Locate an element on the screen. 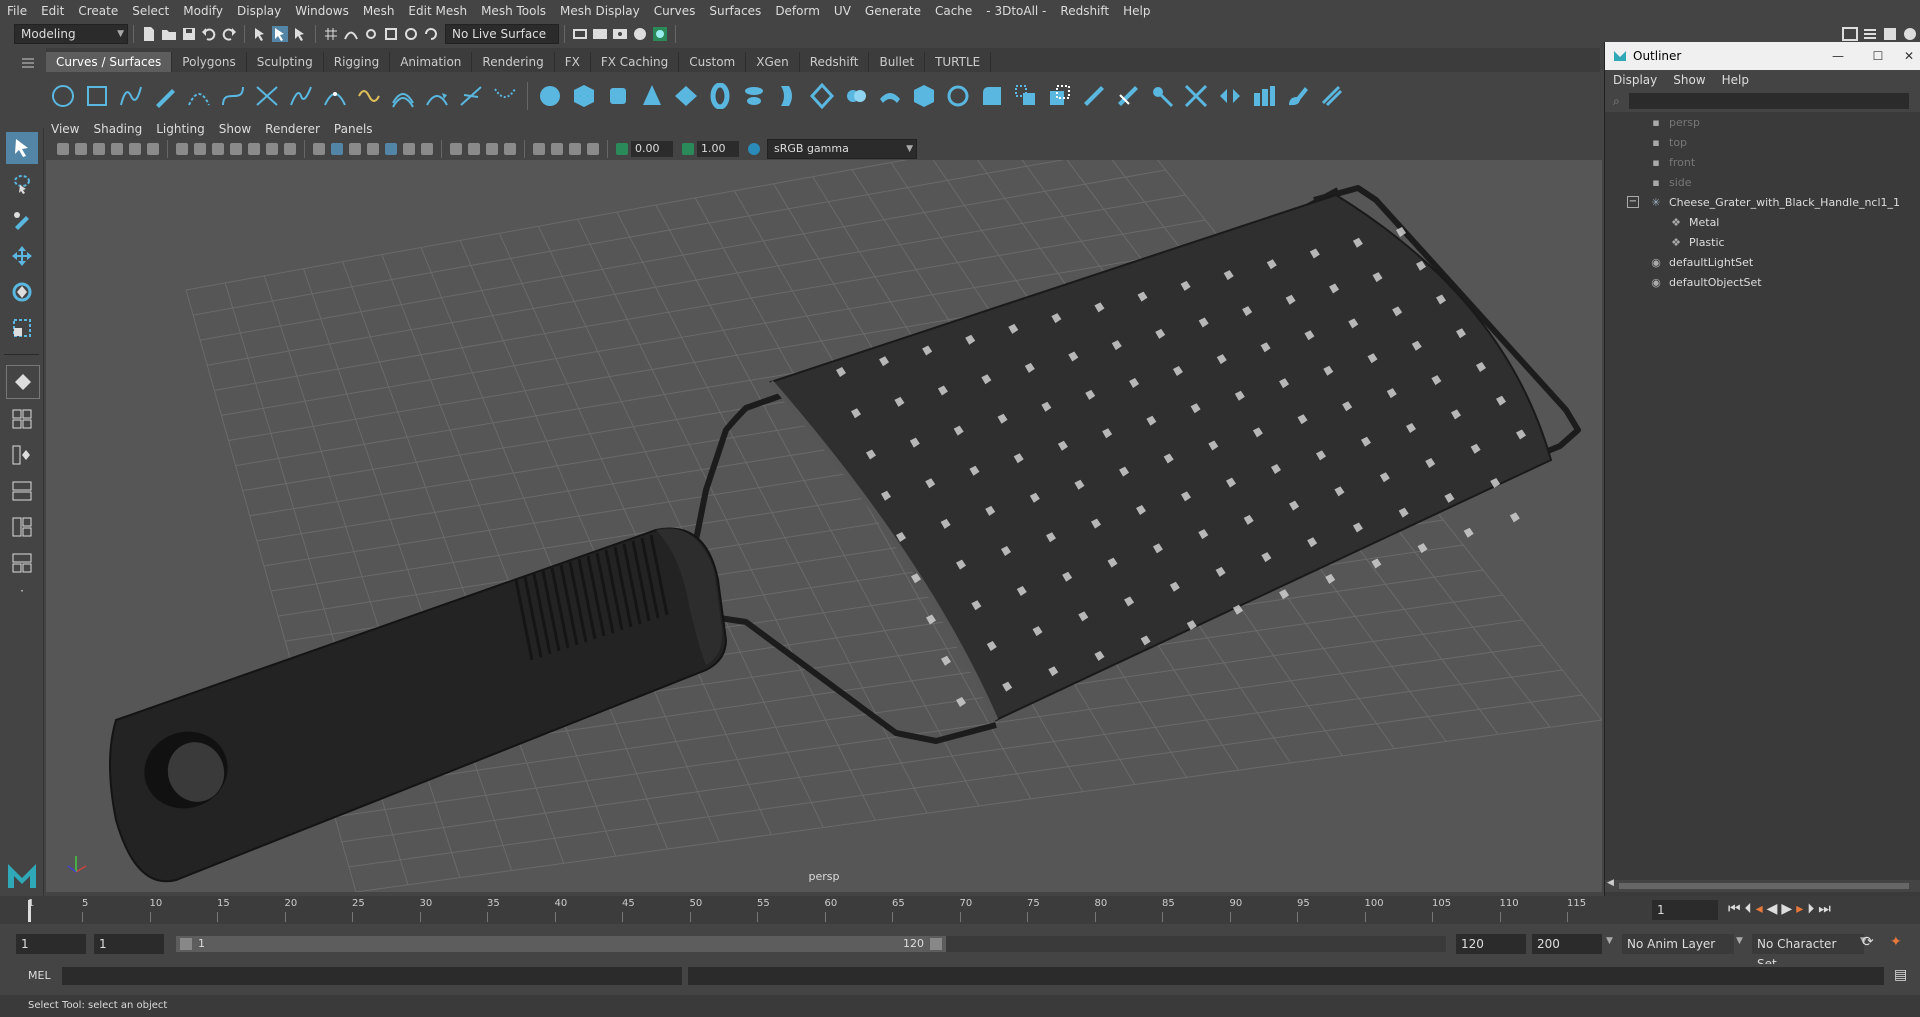 Image resolution: width=1920 pixels, height=1017 pixels. xray-active-icon is located at coordinates (575, 149).